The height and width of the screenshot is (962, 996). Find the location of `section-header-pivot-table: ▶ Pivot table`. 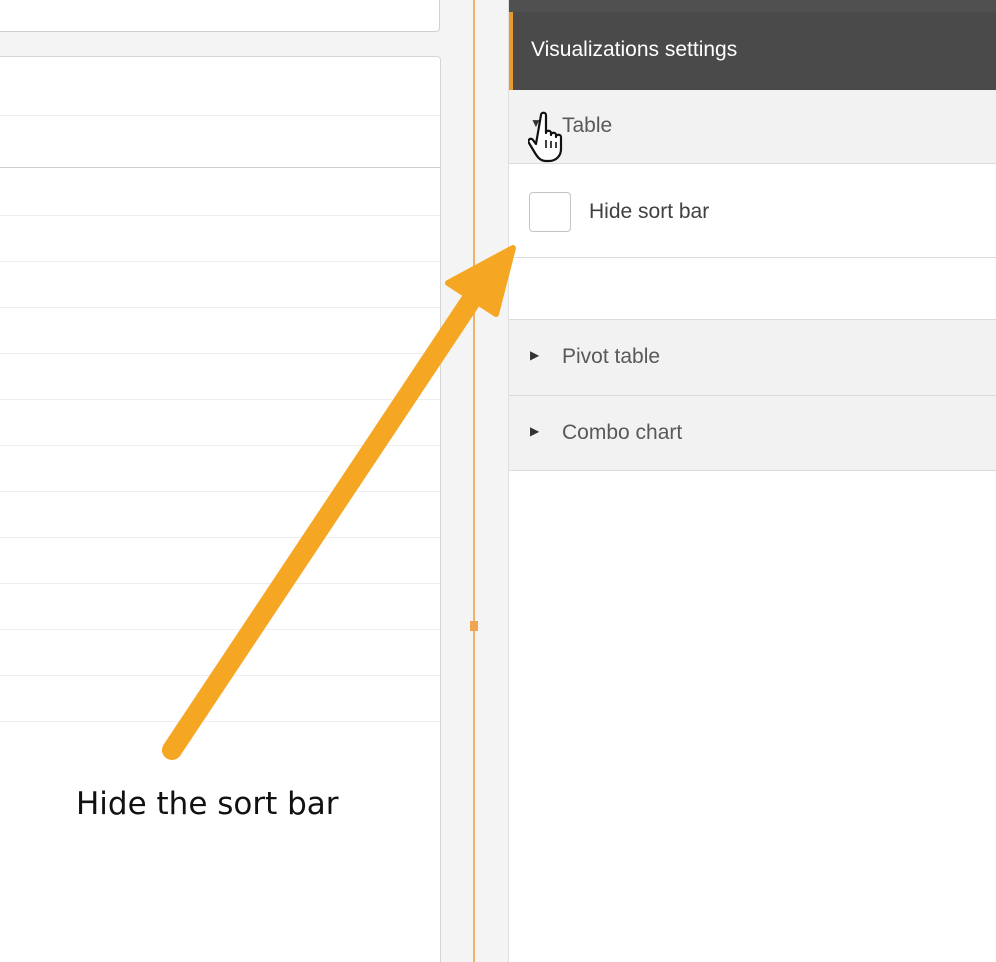

section-header-pivot-table: ▶ Pivot table is located at coordinates (752, 358).